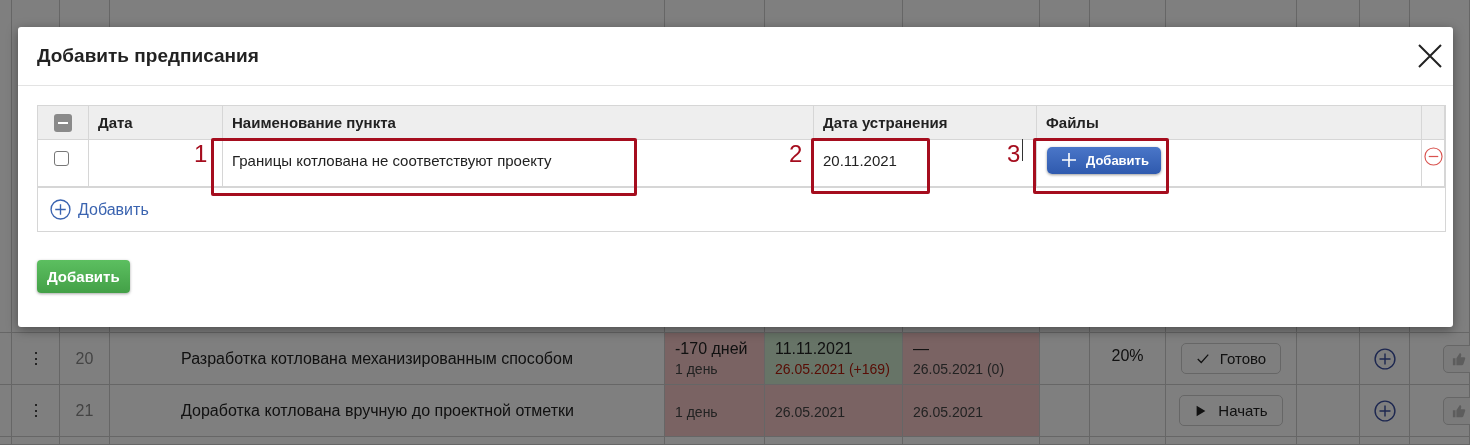 This screenshot has width=1470, height=445. I want to click on start-button: Начать, so click(1231, 410).